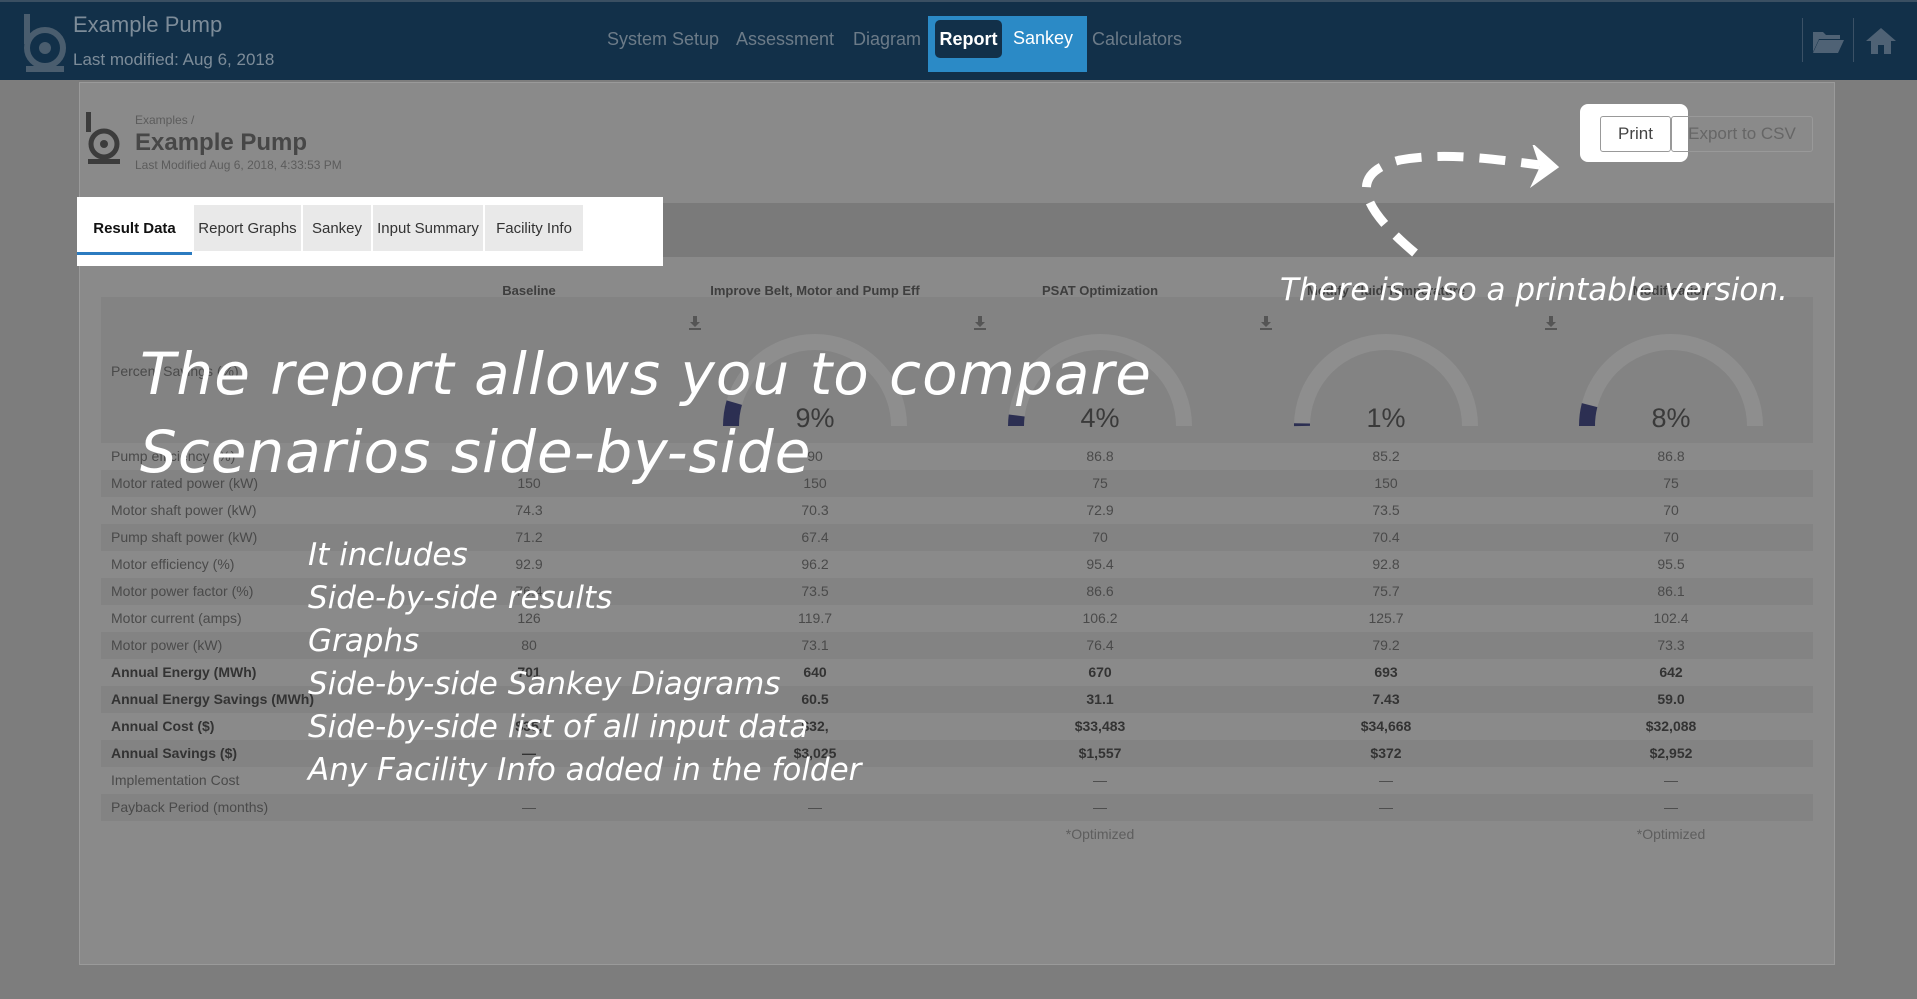 This screenshot has height=999, width=1917. I want to click on table-cell: $1,557, so click(1100, 753).